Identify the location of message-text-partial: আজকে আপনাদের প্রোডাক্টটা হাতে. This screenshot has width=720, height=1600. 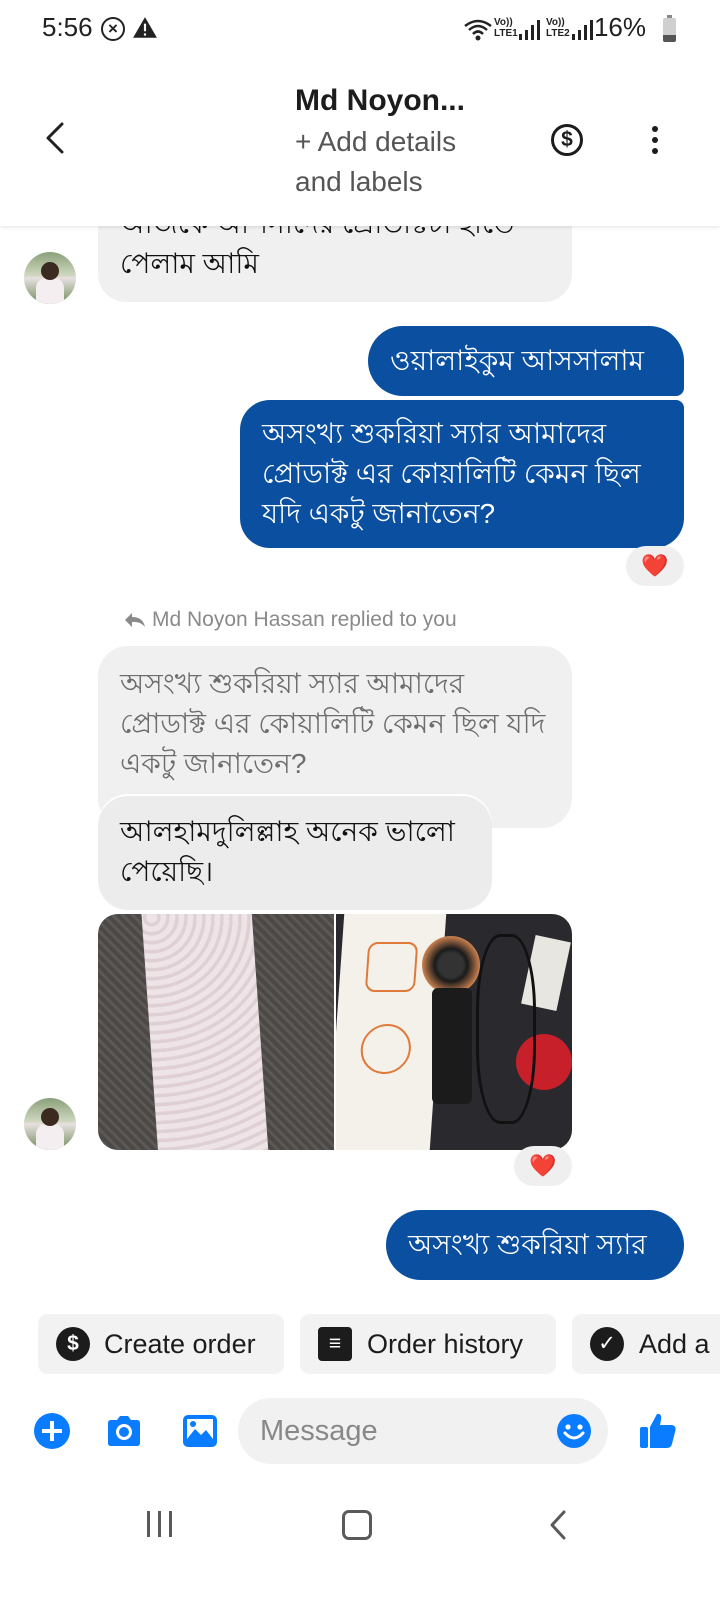
(335, 235).